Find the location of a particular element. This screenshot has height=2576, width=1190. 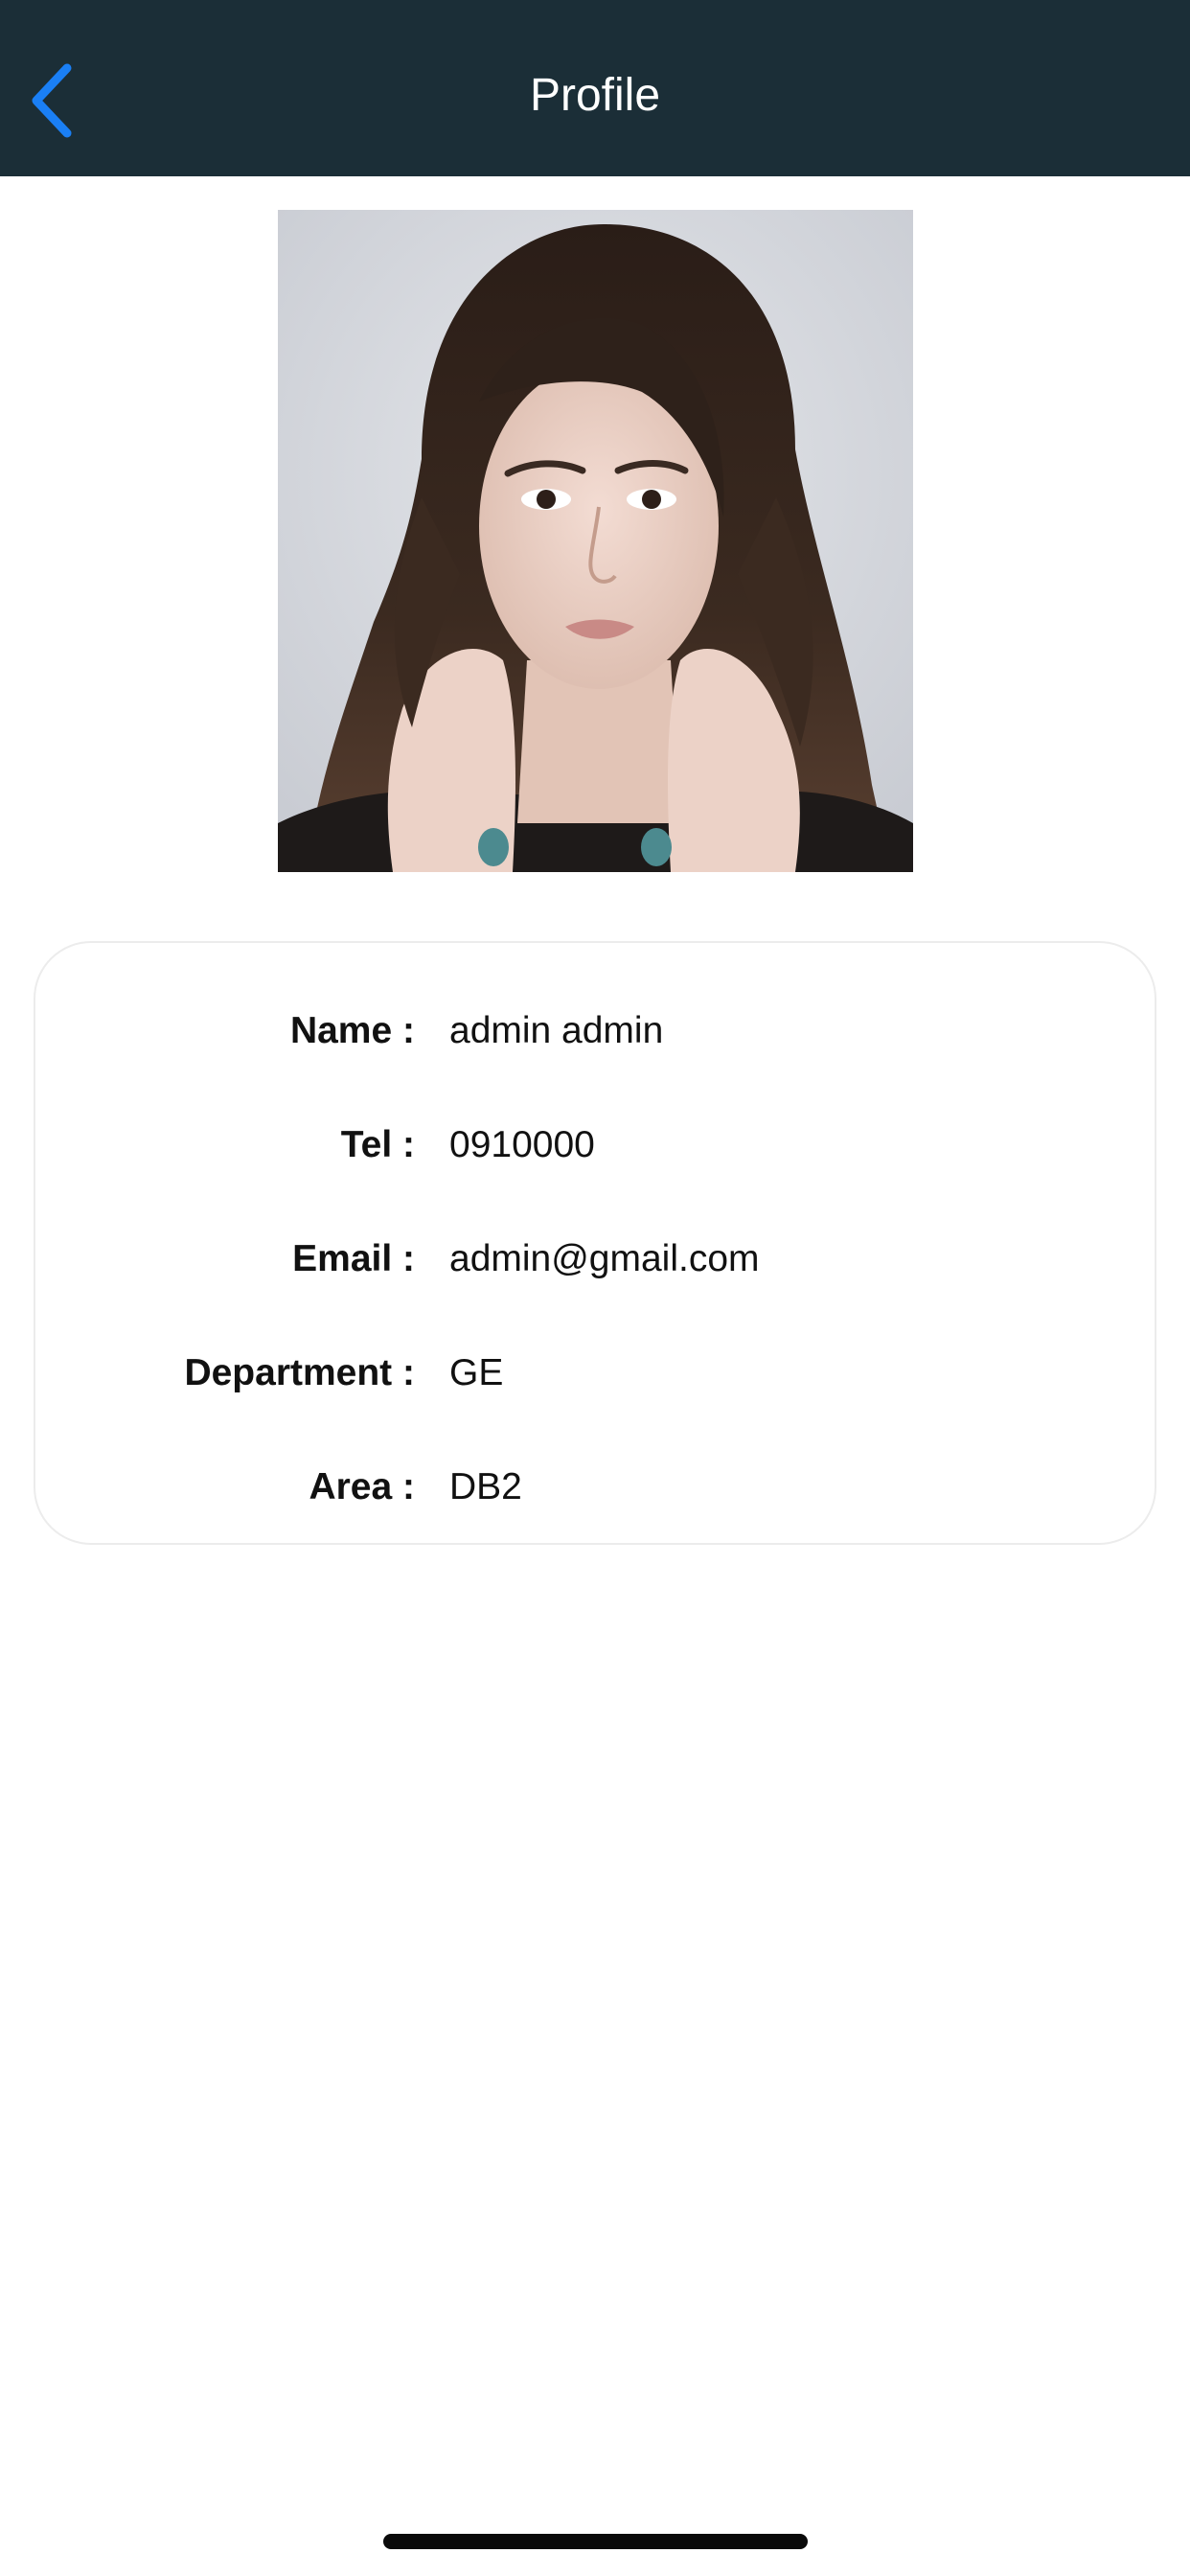

nav-bar: Profile is located at coordinates (595, 88).